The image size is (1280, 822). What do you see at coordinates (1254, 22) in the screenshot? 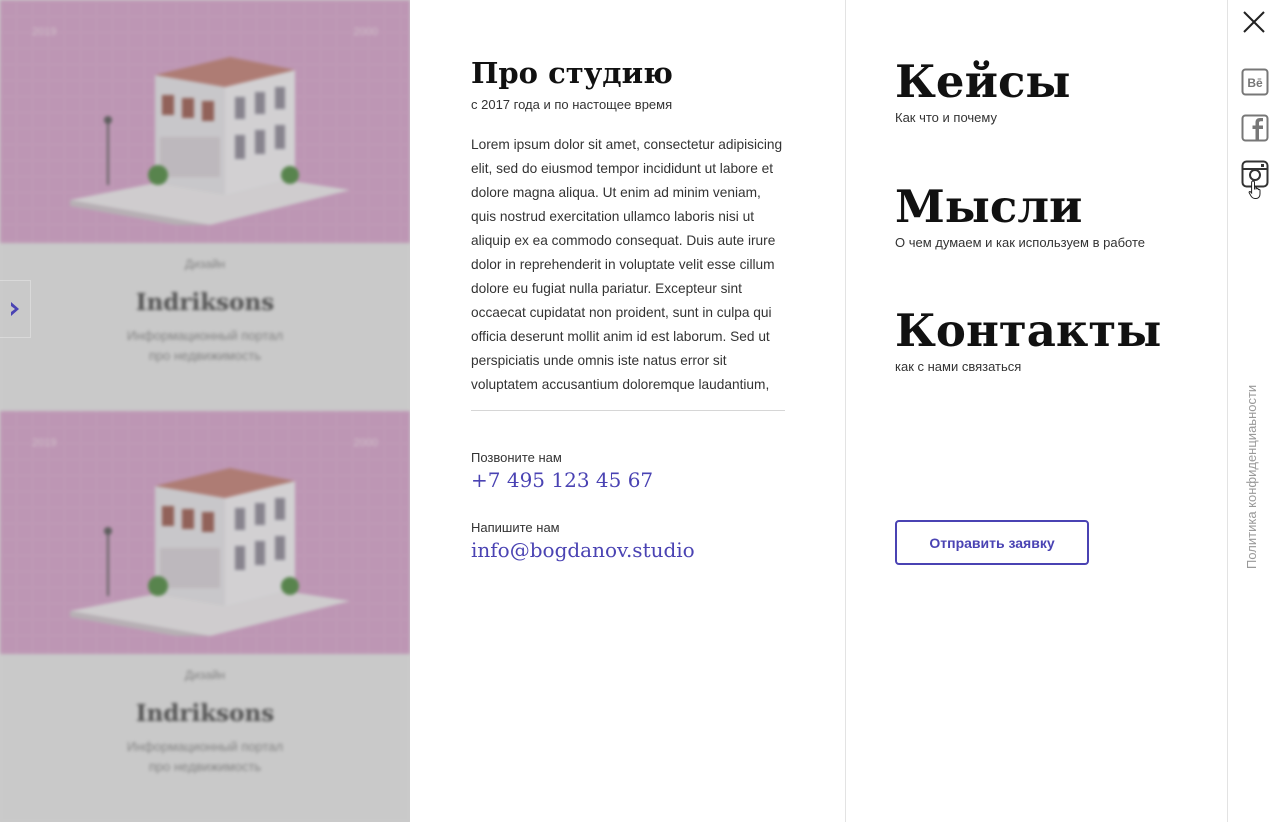
I see `close-icon` at bounding box center [1254, 22].